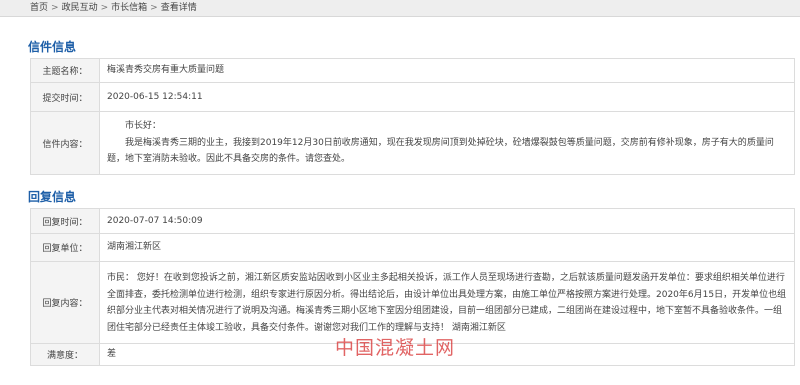  I want to click on reply-section-title: 回复信息, so click(52, 197).